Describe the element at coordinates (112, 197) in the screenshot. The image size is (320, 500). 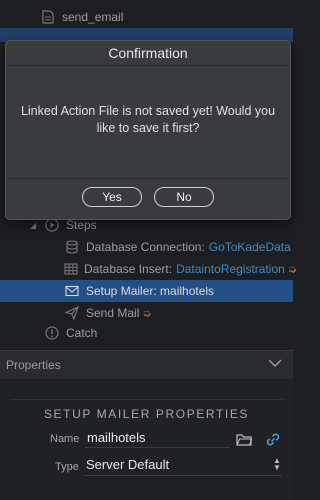
I see `yes-button: Yes` at that location.